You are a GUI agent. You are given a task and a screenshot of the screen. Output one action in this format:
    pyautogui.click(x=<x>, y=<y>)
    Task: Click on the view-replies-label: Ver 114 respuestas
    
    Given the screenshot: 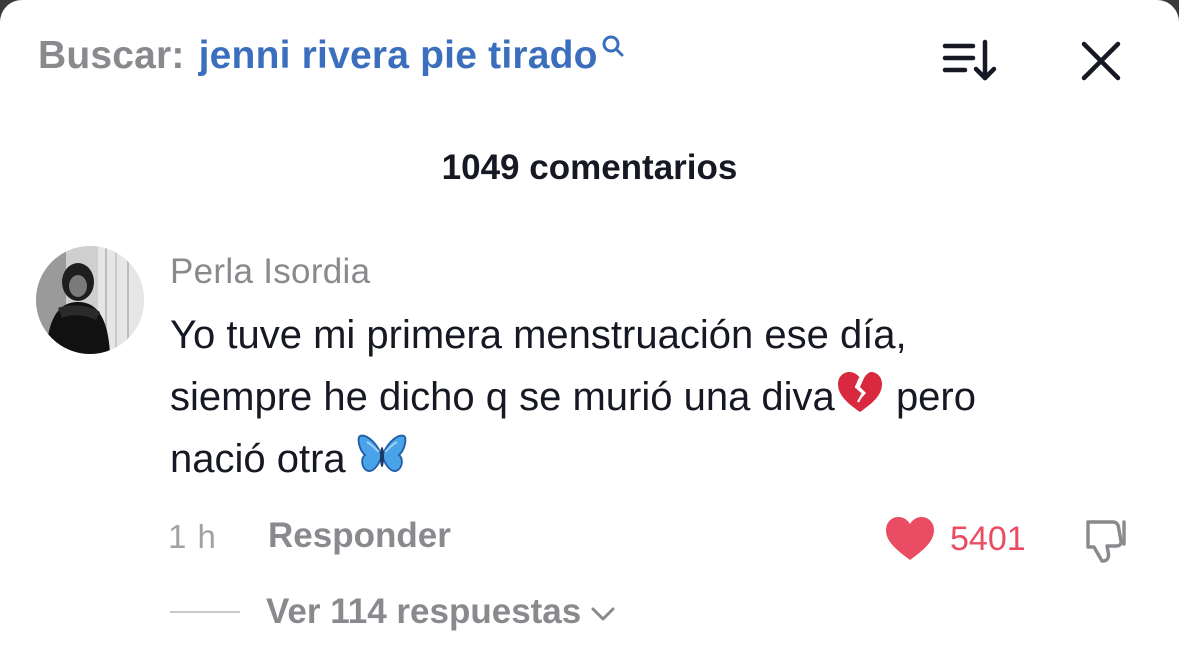 What is the action you would take?
    pyautogui.click(x=424, y=611)
    